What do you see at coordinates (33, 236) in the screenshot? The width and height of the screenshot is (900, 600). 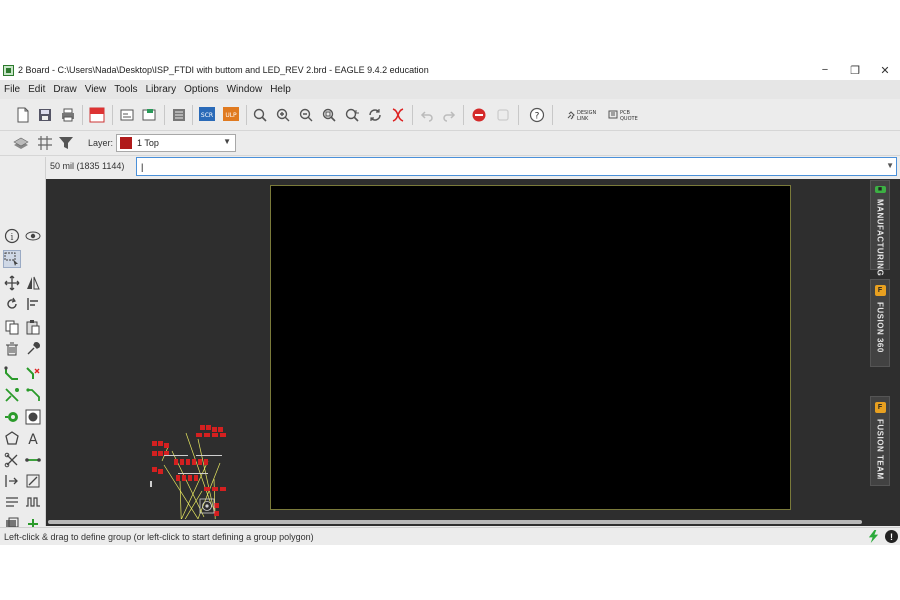 I see `show-icon` at bounding box center [33, 236].